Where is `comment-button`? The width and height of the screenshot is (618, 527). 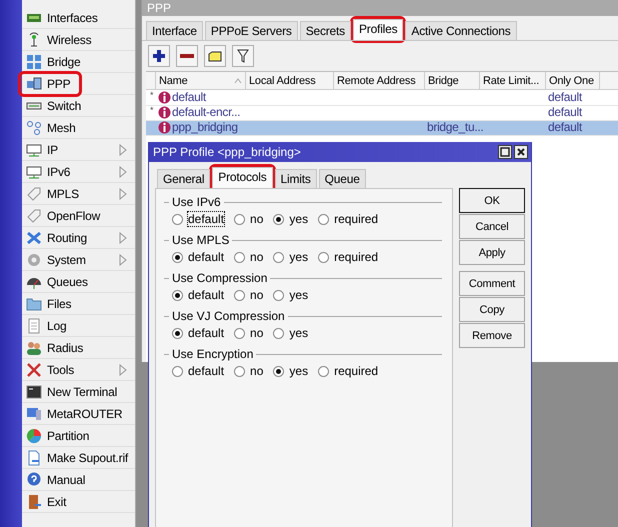 comment-button is located at coordinates (215, 56).